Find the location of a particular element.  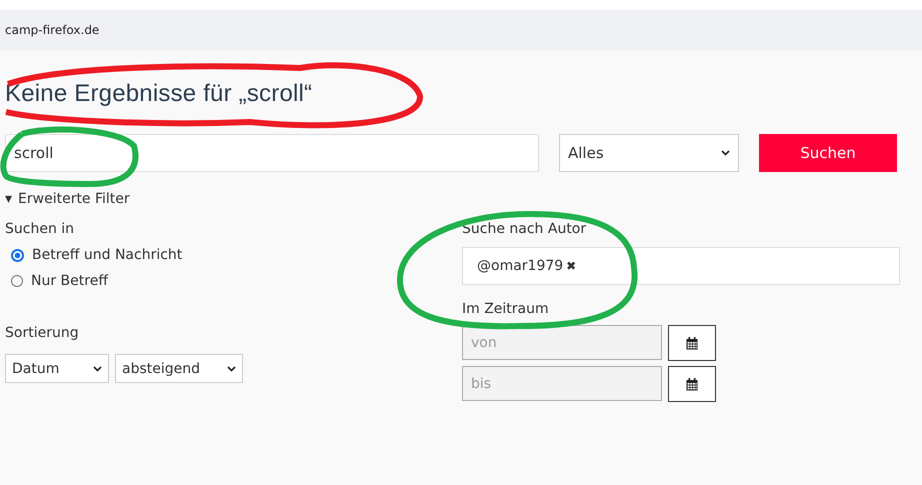

author-tag: @omar1979 is located at coordinates (520, 266).